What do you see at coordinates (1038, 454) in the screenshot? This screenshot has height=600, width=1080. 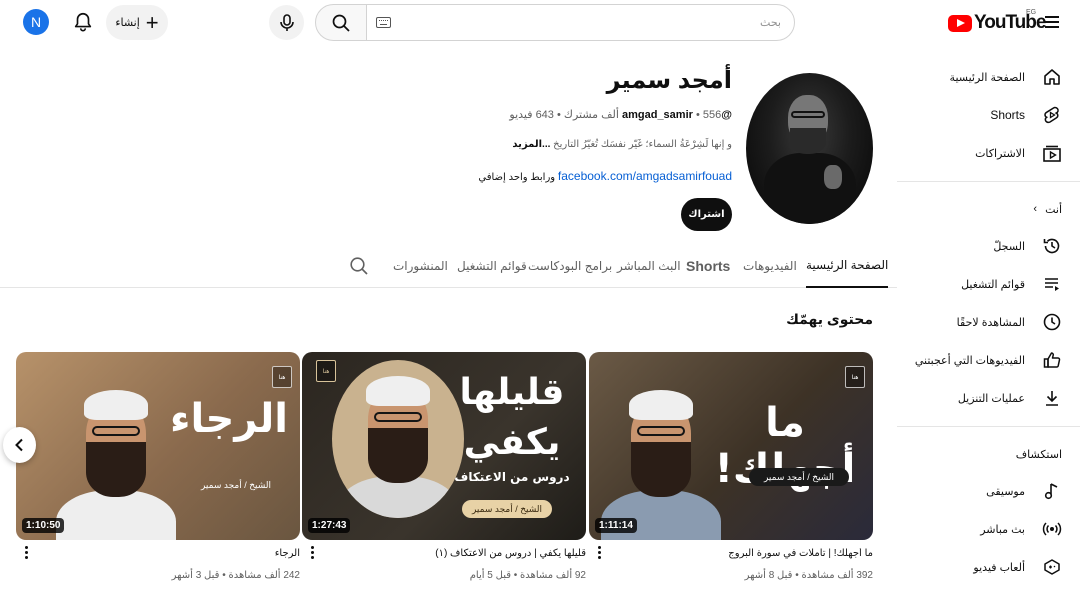 I see `sidebar-heading-explore: استكشاف` at bounding box center [1038, 454].